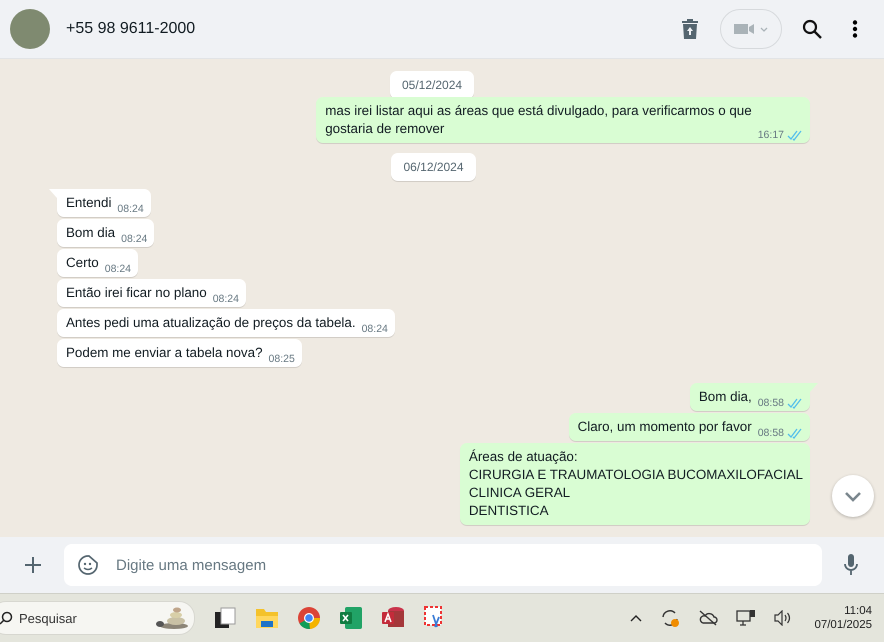 This screenshot has width=884, height=642. Describe the element at coordinates (725, 397) in the screenshot. I see `message-text: Bom dia,` at that location.